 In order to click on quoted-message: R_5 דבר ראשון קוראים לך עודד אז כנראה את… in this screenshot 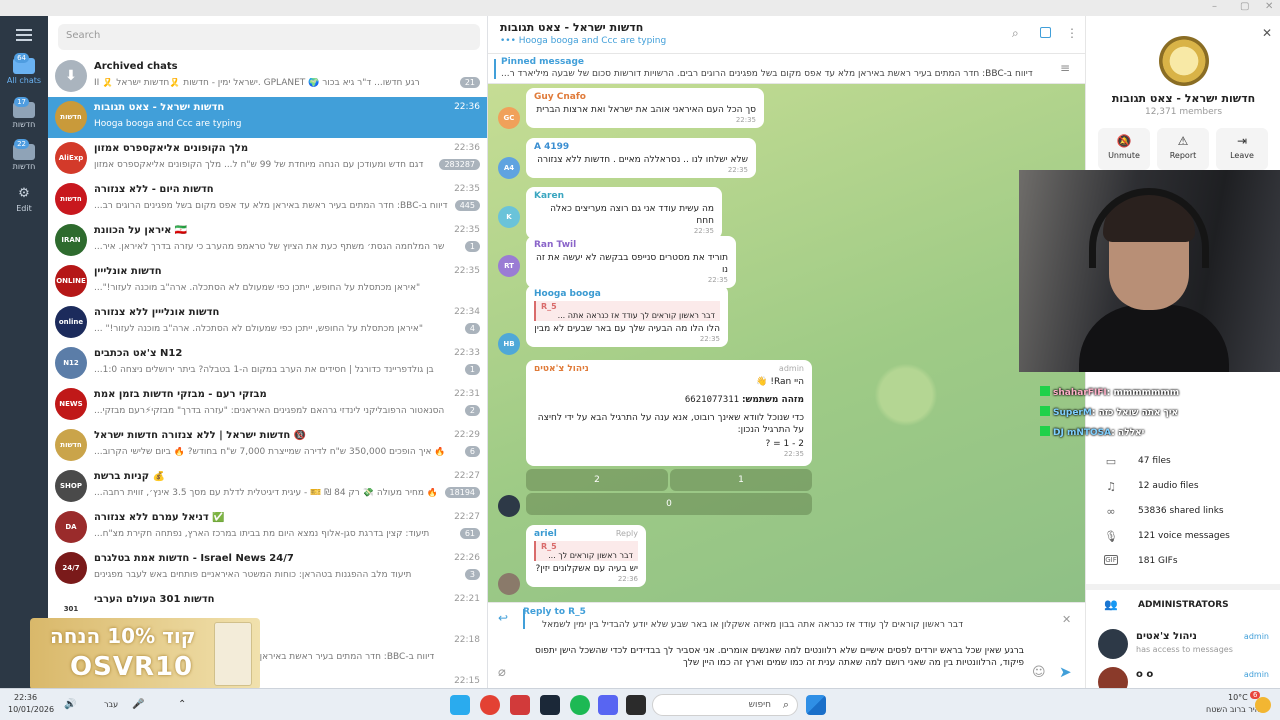, I will do `click(627, 311)`.